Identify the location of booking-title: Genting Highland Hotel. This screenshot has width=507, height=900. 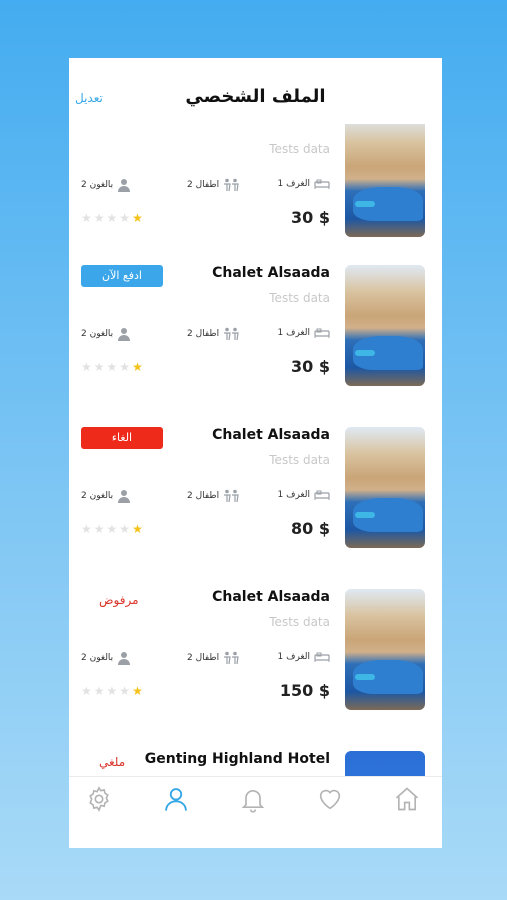
(237, 759).